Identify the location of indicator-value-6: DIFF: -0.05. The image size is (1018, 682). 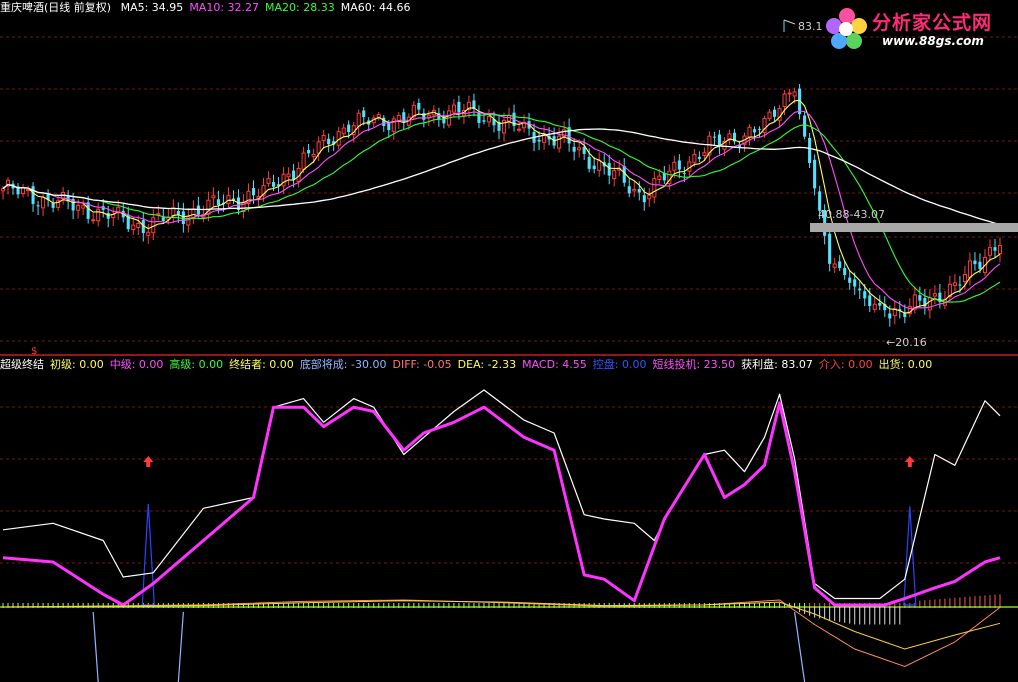
(422, 364).